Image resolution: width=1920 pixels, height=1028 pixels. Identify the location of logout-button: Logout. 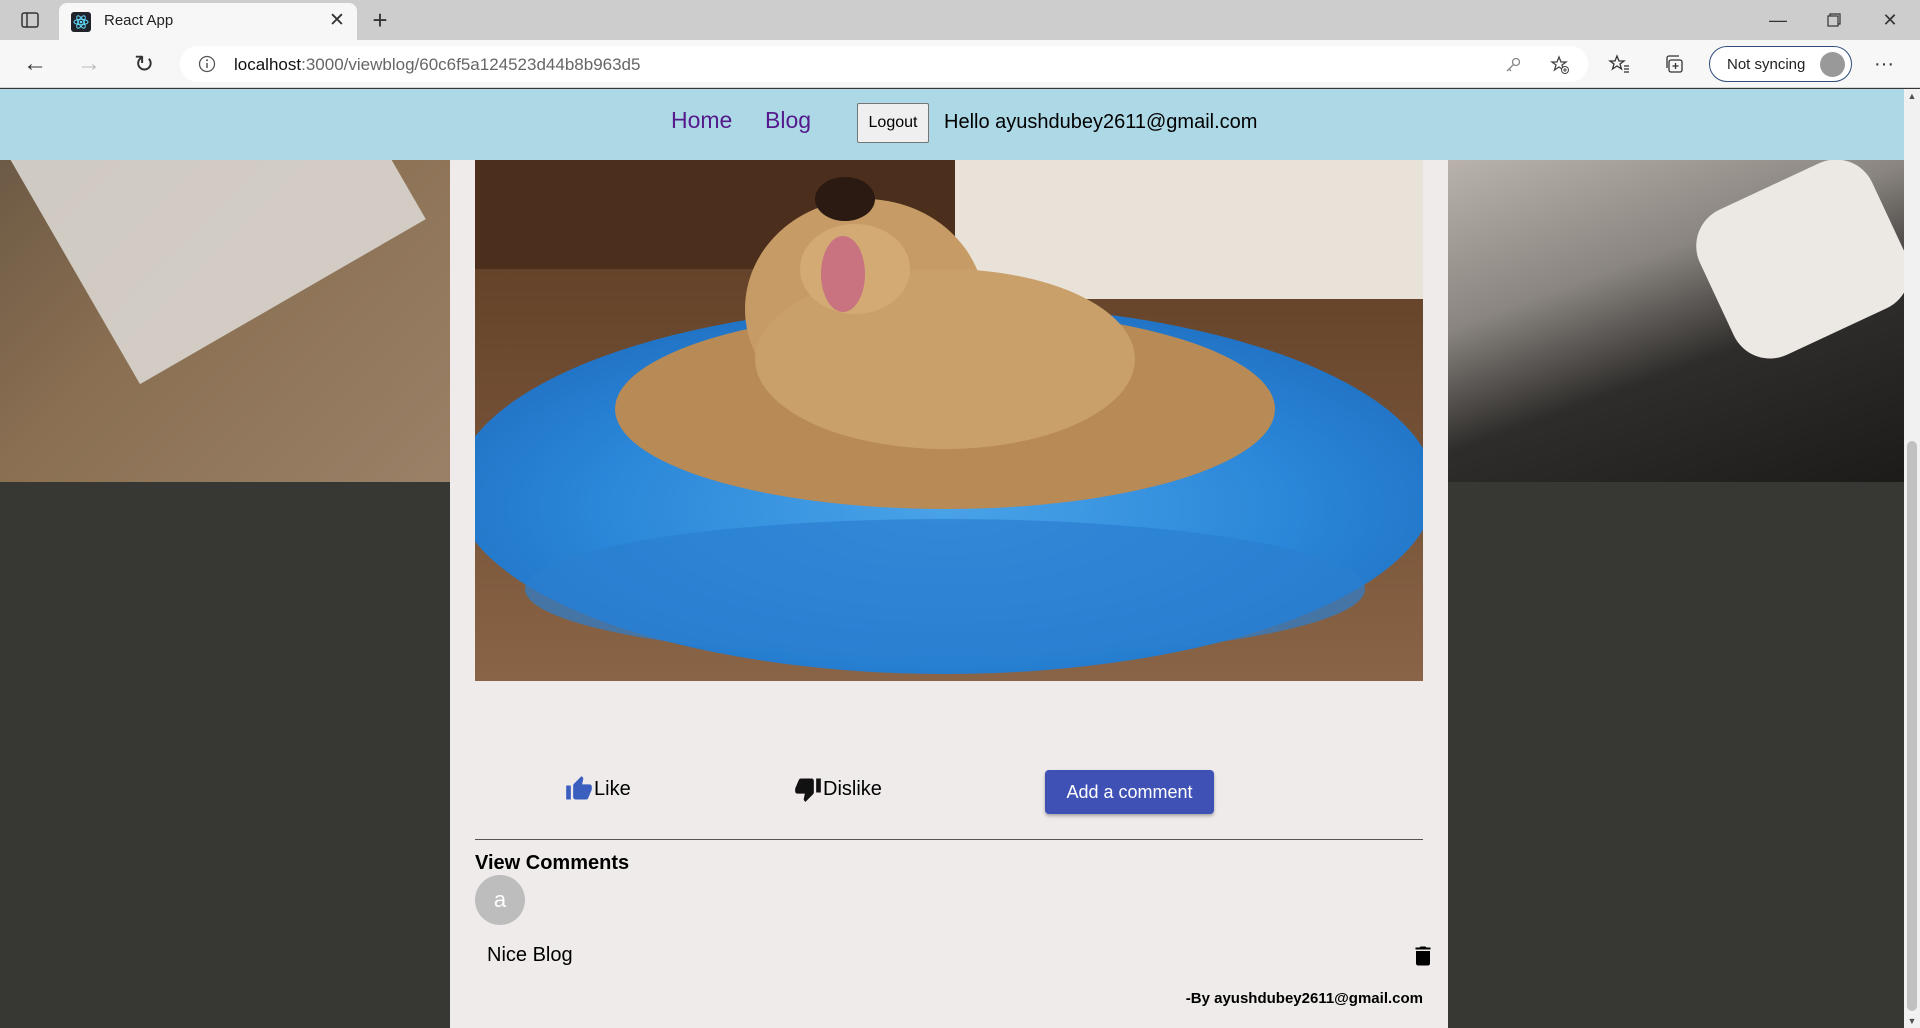
(893, 123).